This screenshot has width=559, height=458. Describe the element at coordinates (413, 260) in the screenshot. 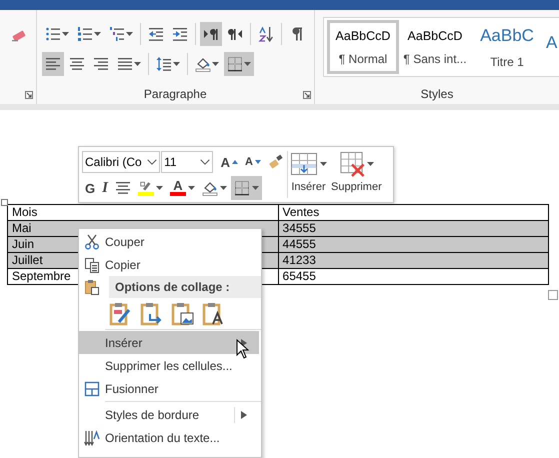

I see `table-cell: 41233` at that location.